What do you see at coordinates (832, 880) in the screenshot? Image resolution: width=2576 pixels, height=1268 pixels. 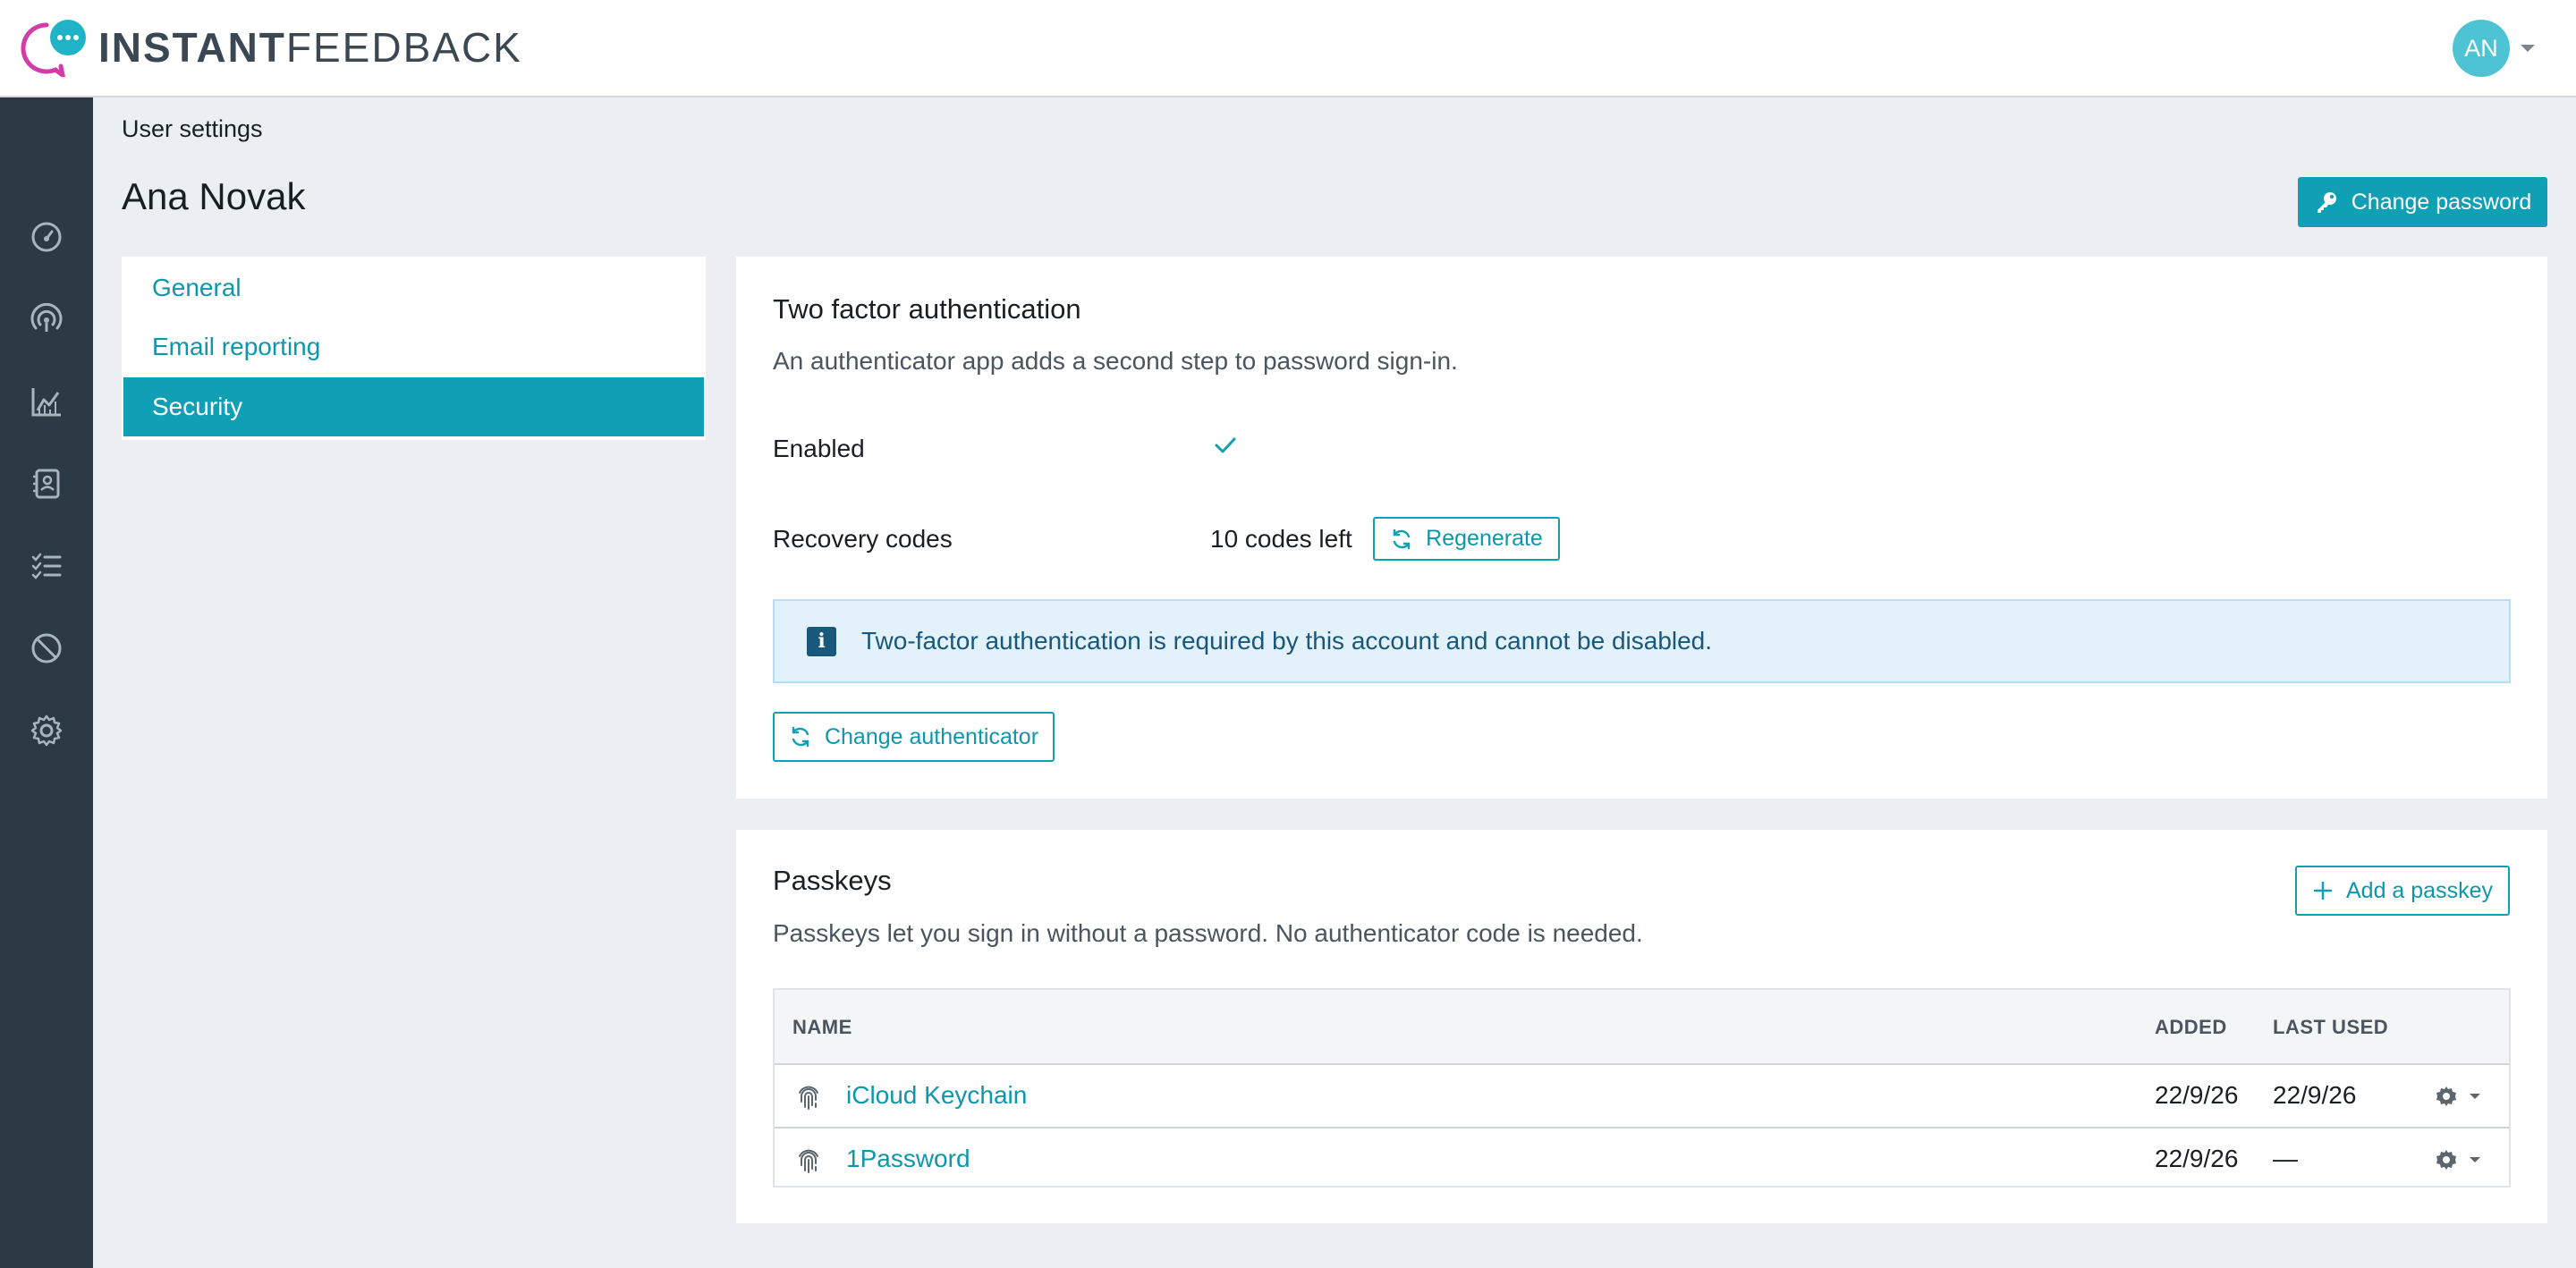 I see `passkeys-title: Passkeys` at bounding box center [832, 880].